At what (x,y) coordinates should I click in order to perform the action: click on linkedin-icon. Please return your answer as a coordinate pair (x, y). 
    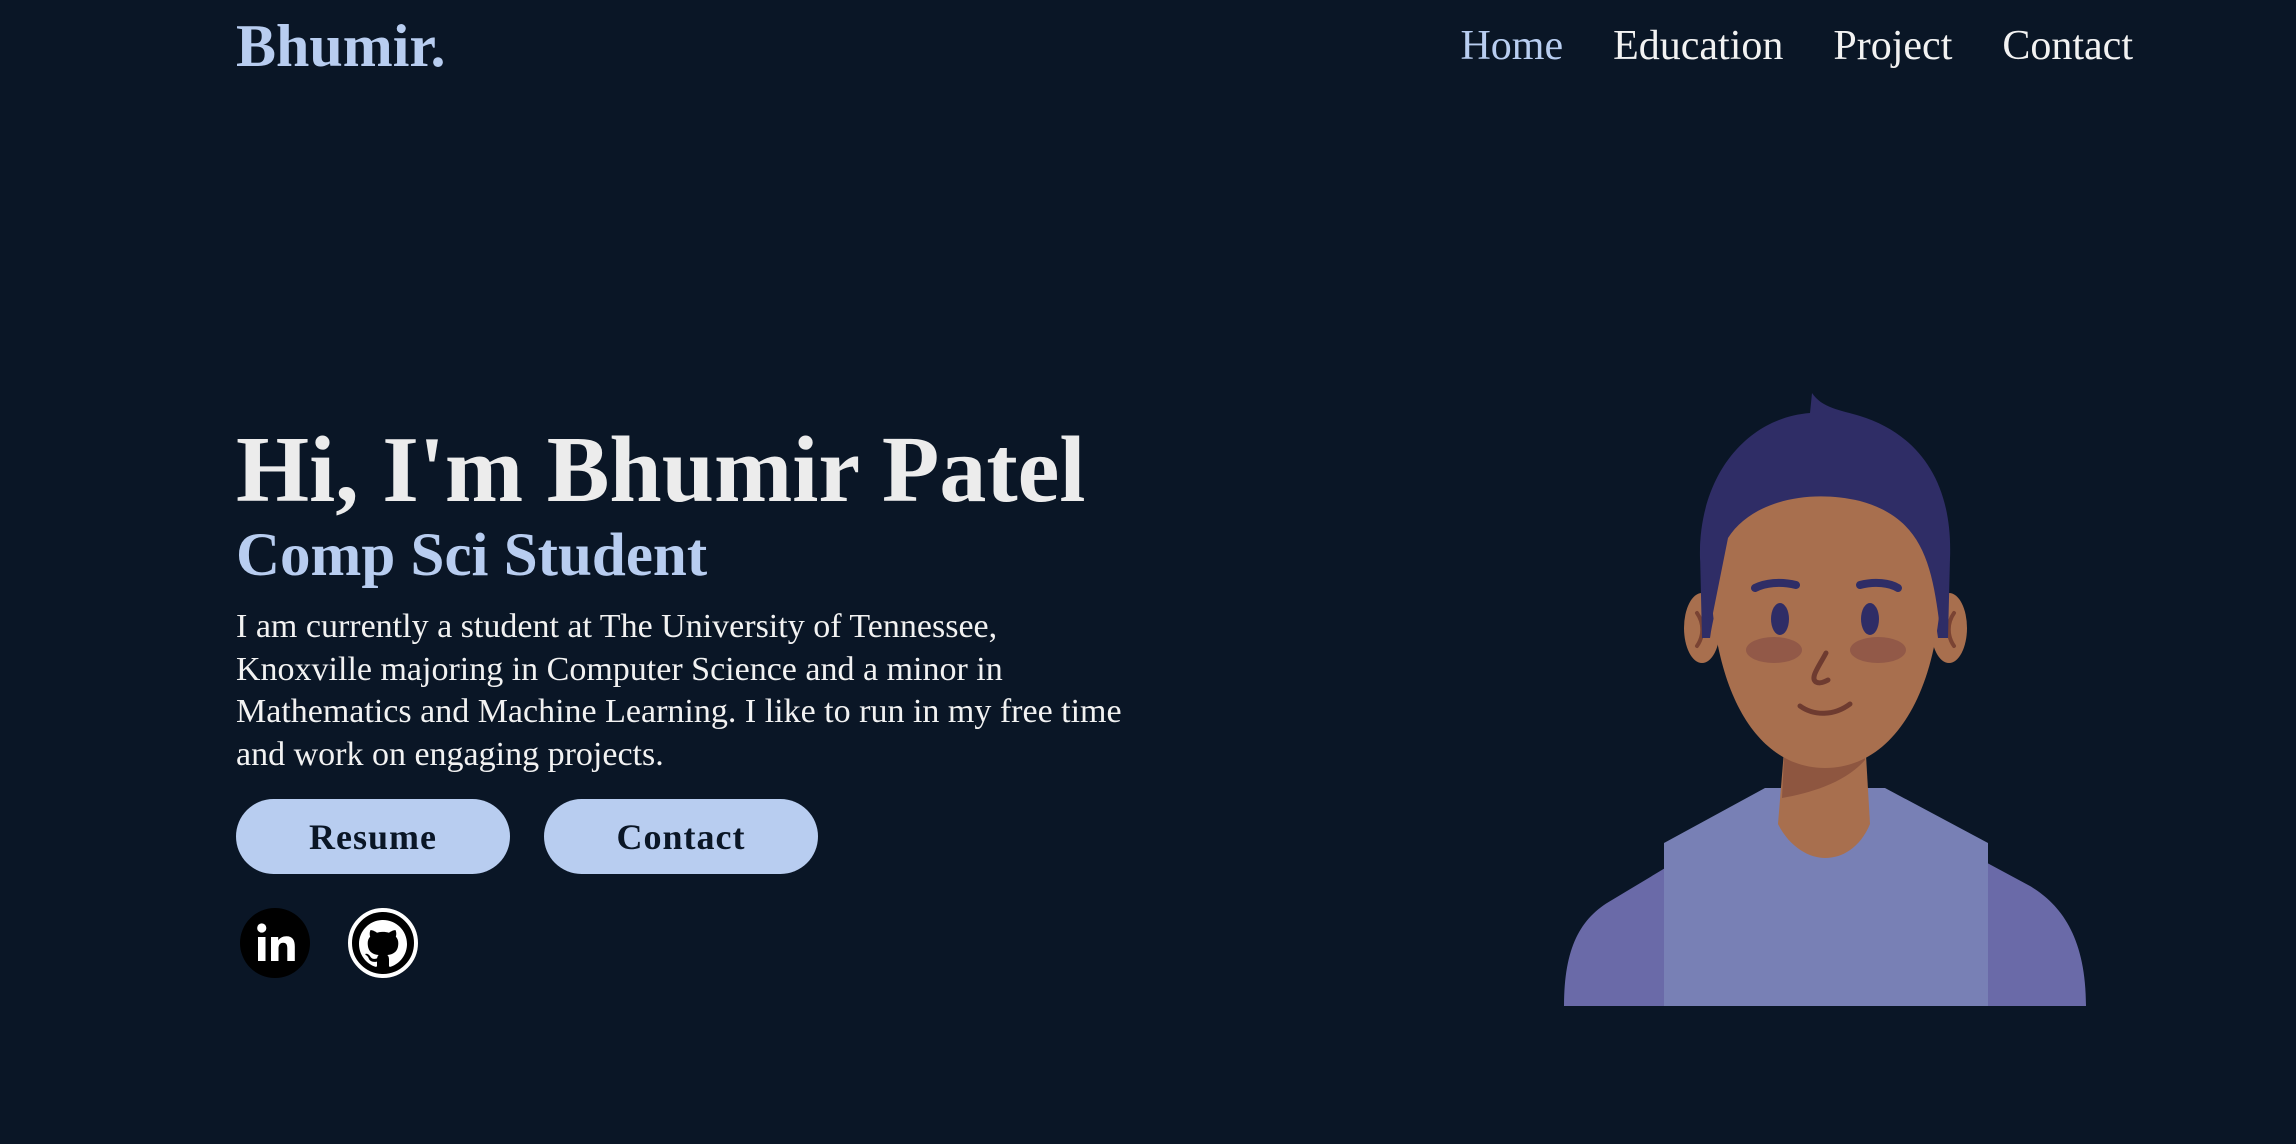
    Looking at the image, I should click on (275, 943).